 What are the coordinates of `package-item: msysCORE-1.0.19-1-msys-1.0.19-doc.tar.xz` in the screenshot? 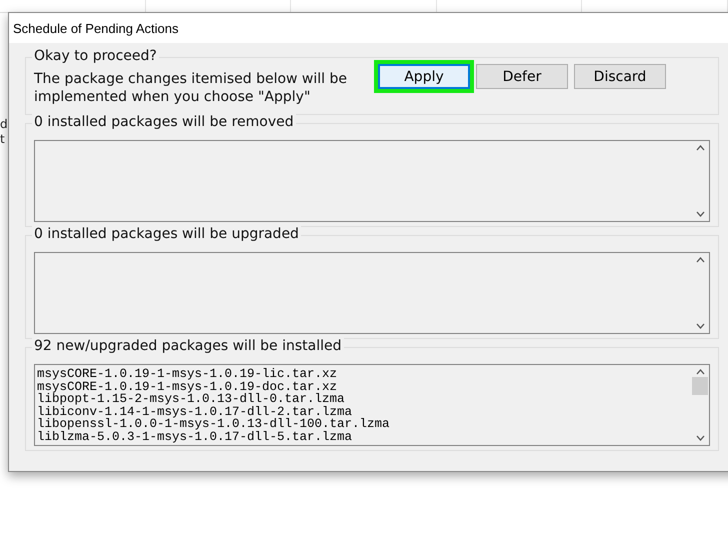 It's located at (363, 386).